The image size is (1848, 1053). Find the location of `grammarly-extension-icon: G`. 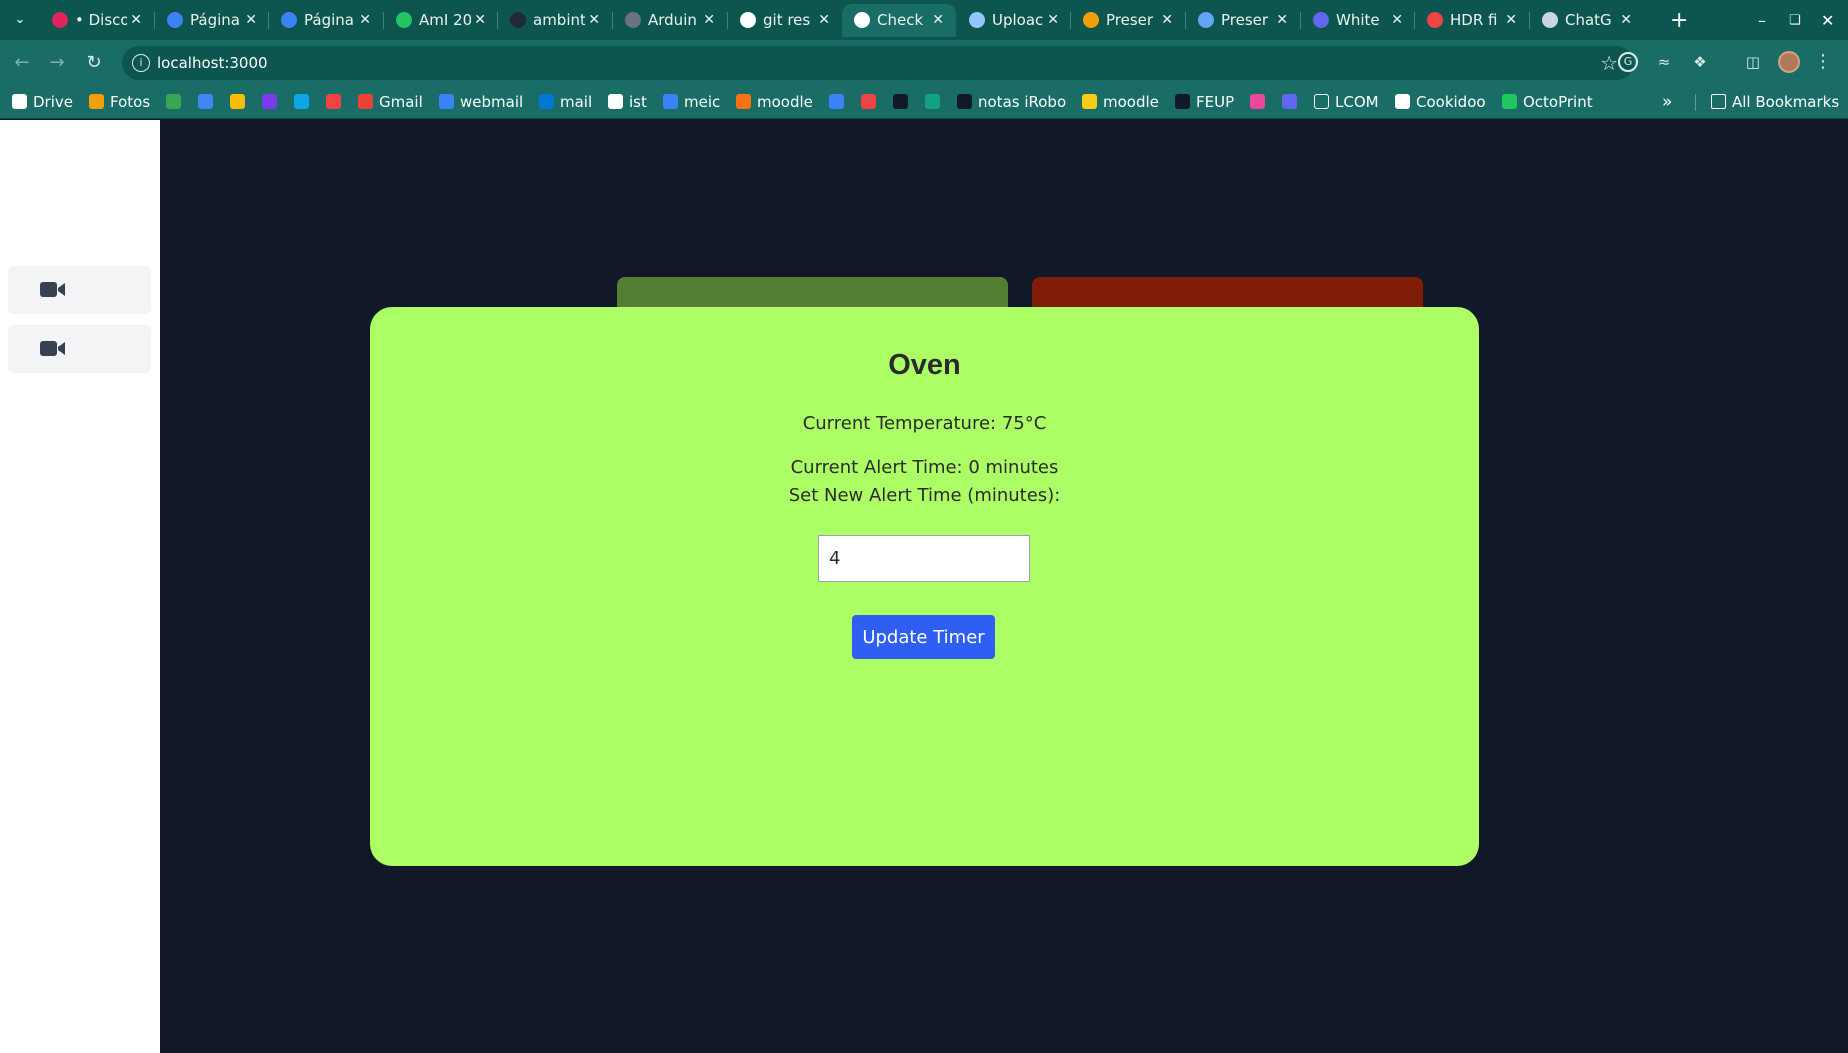

grammarly-extension-icon: G is located at coordinates (1628, 62).